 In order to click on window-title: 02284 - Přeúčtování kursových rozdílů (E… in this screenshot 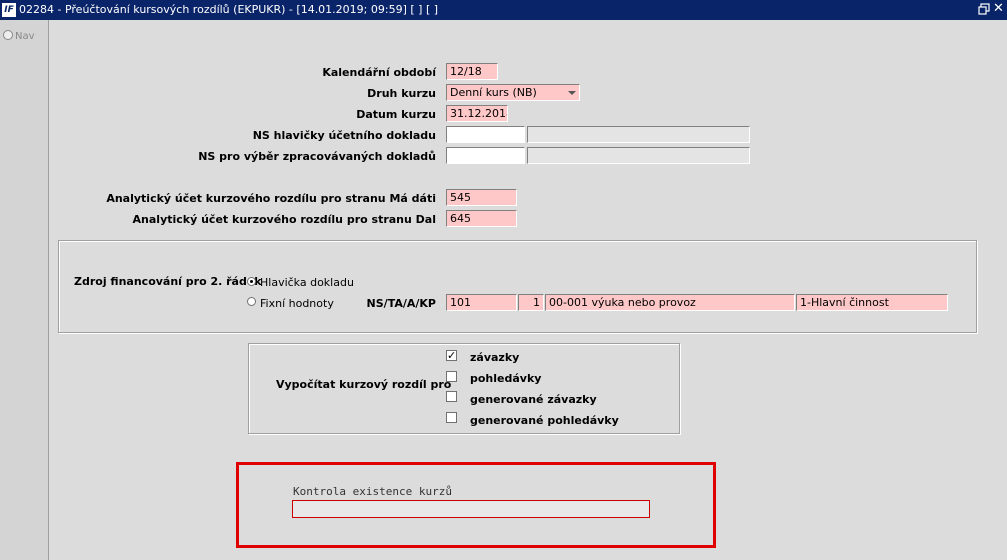, I will do `click(229, 9)`.